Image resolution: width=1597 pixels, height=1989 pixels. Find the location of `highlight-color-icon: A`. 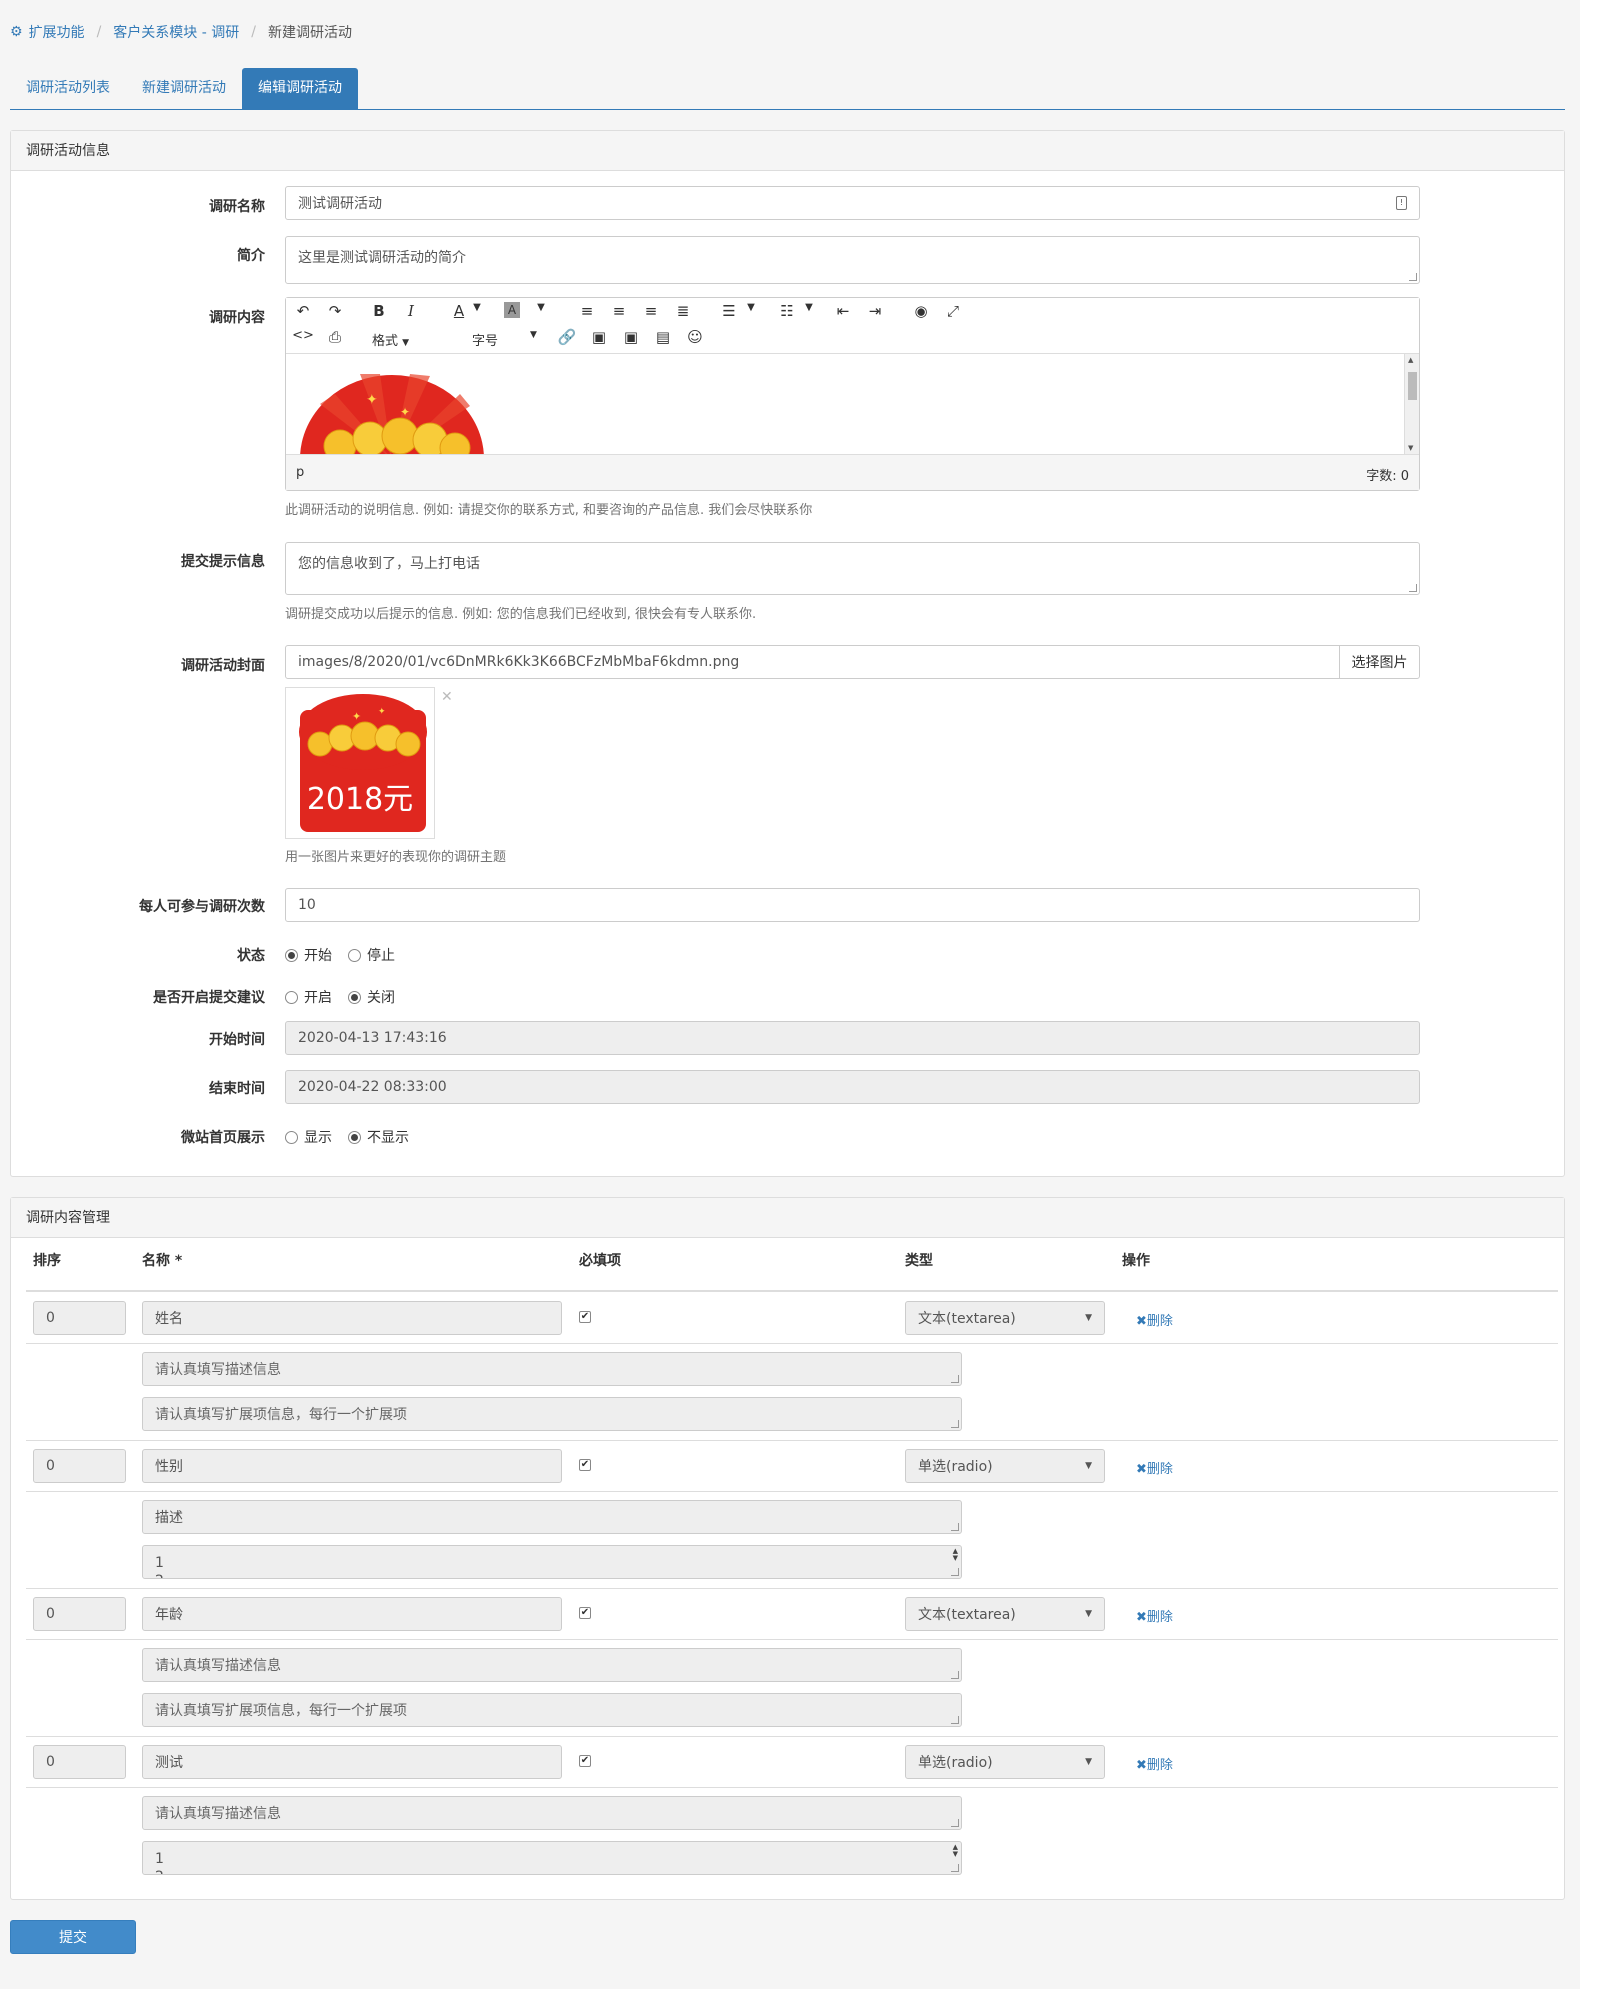

highlight-color-icon: A is located at coordinates (512, 310).